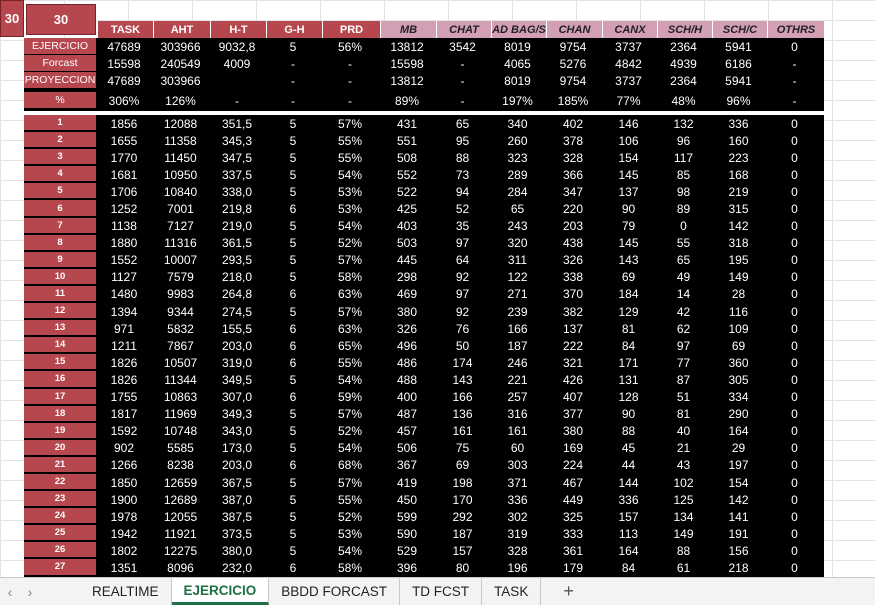 This screenshot has width=875, height=605. I want to click on table-cell: 380, so click(573, 431).